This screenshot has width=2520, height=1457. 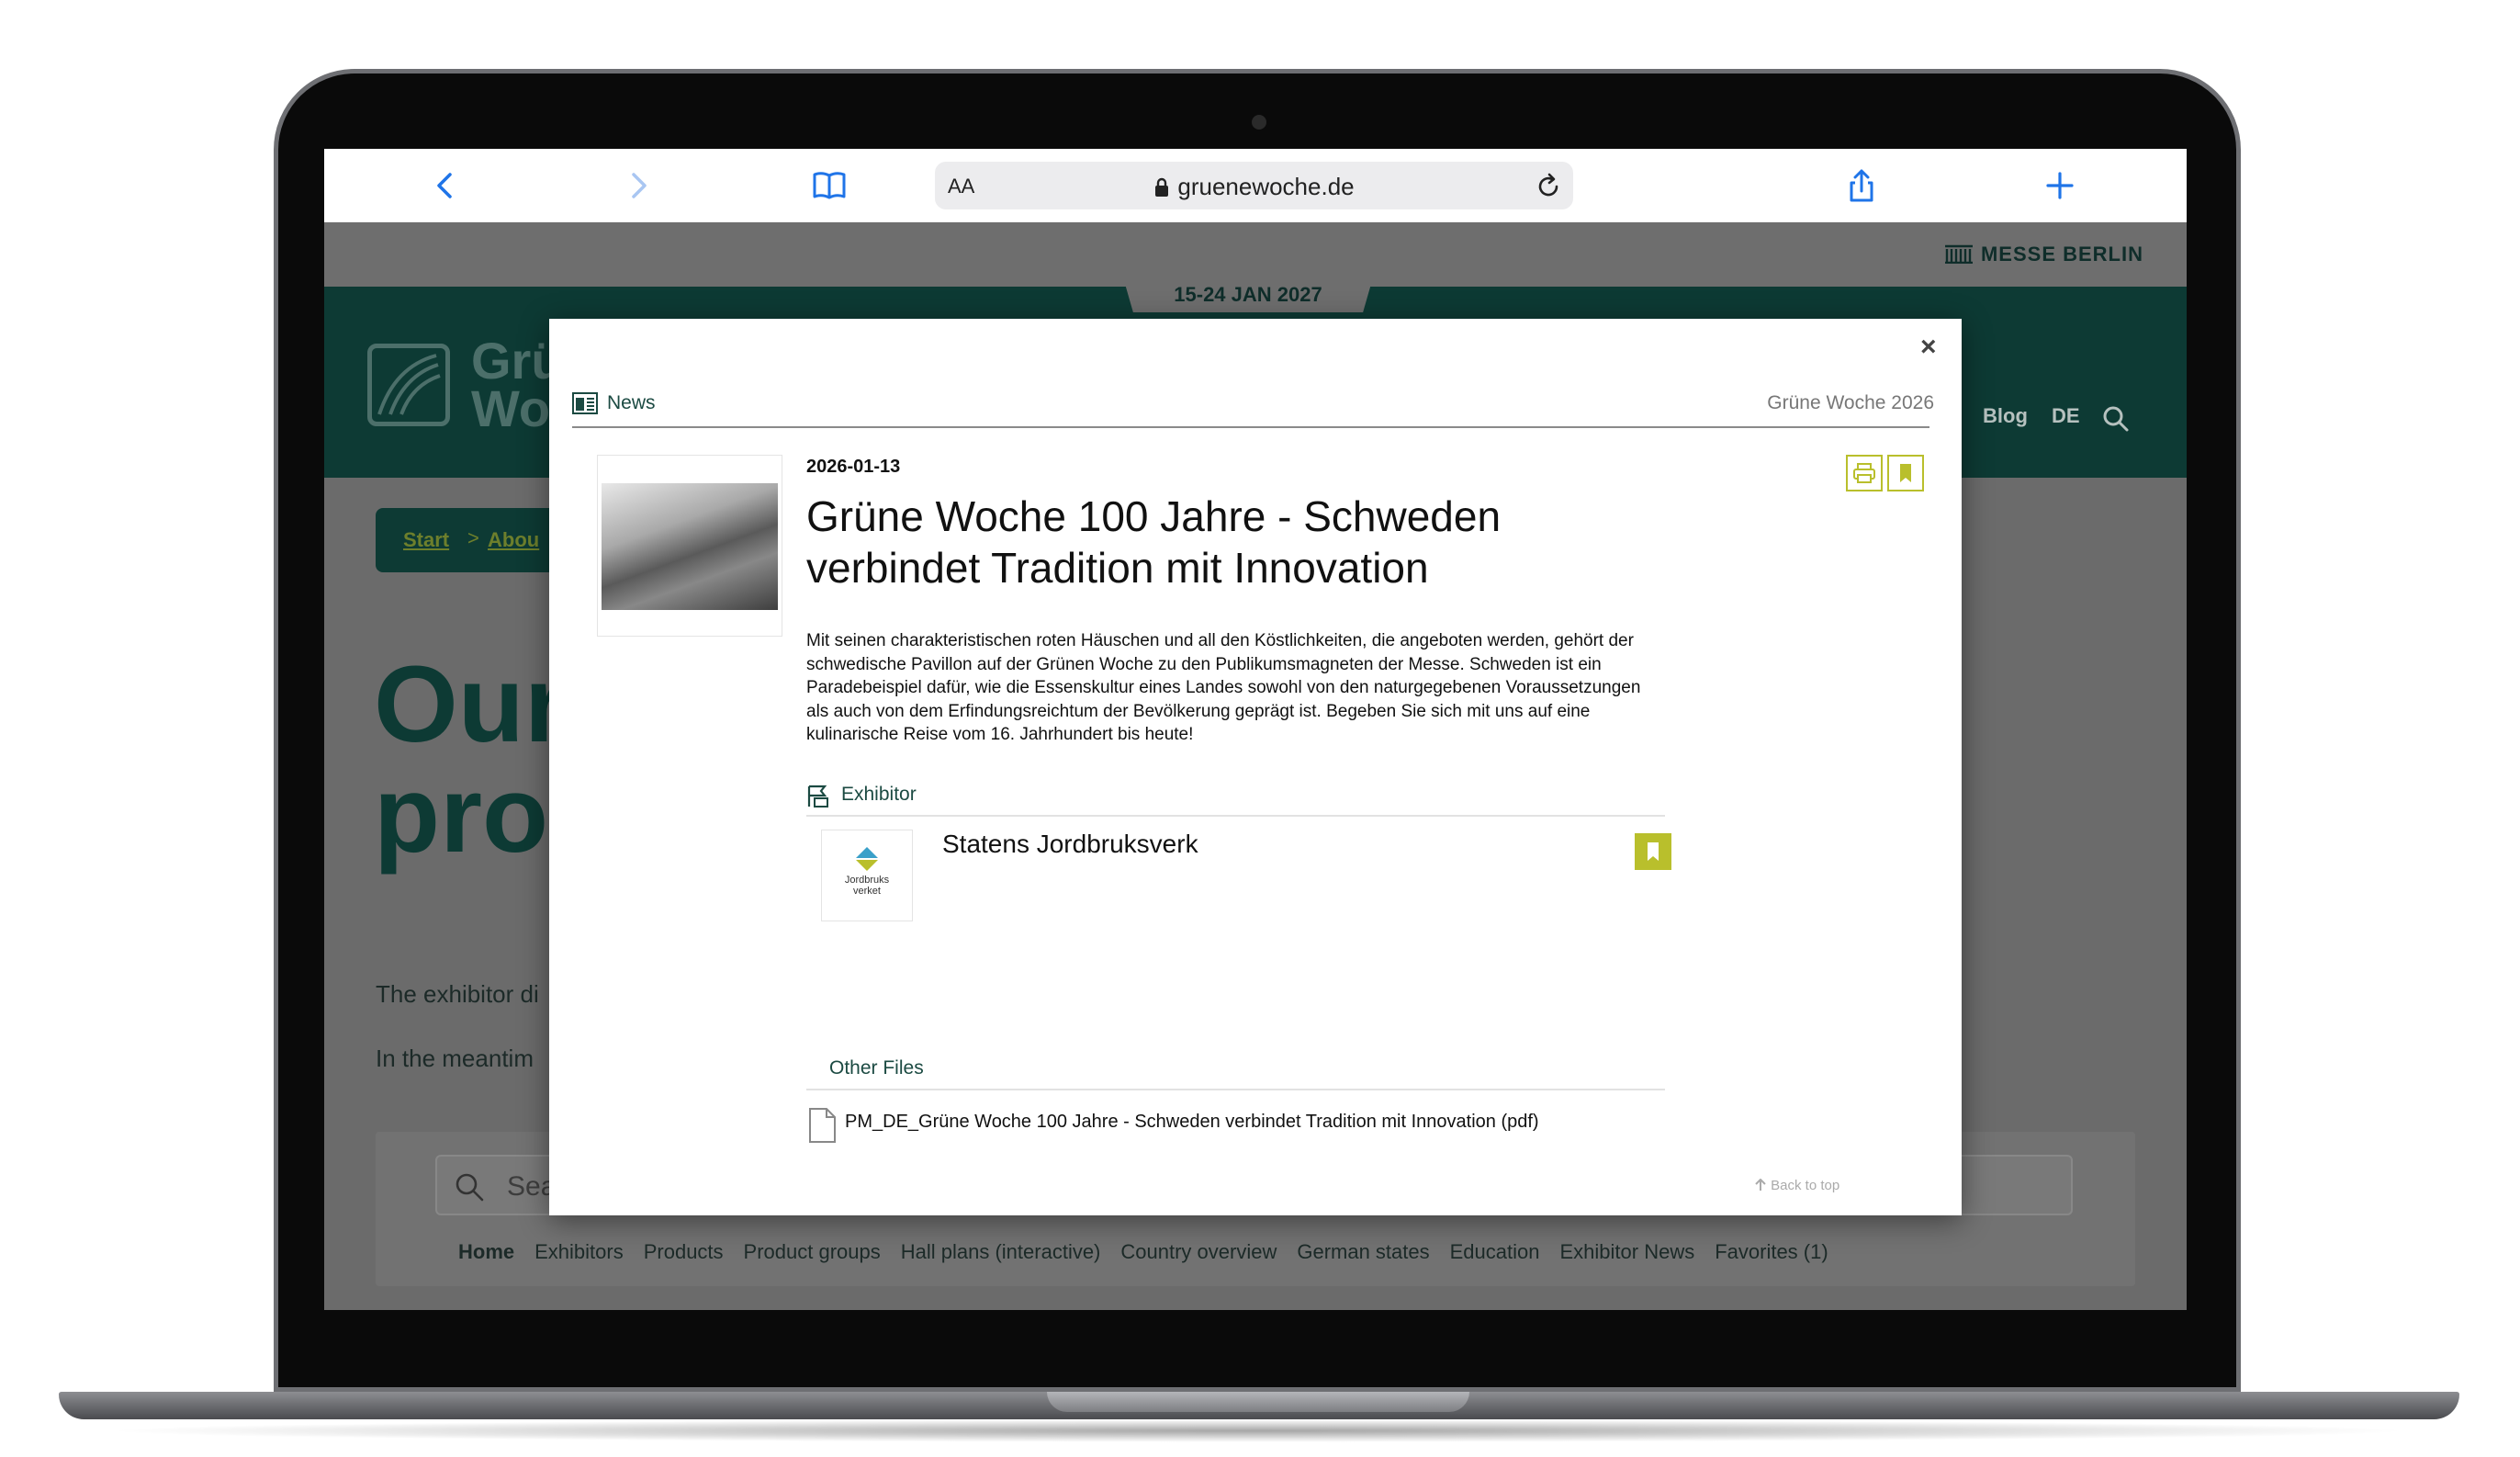 I want to click on back-to-top-label: Back to top, so click(x=1805, y=1185).